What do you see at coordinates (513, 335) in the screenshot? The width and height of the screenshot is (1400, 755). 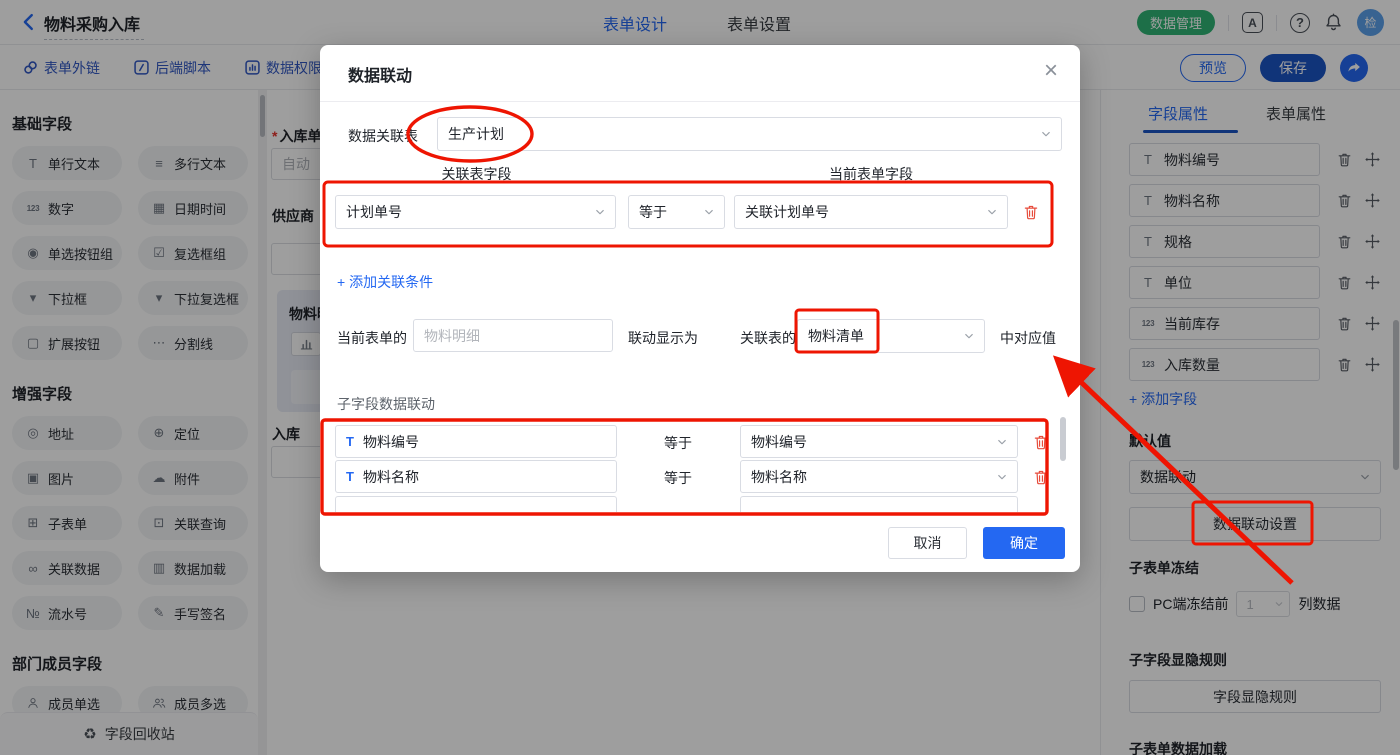 I see `current-form-field-input: 物料明细` at bounding box center [513, 335].